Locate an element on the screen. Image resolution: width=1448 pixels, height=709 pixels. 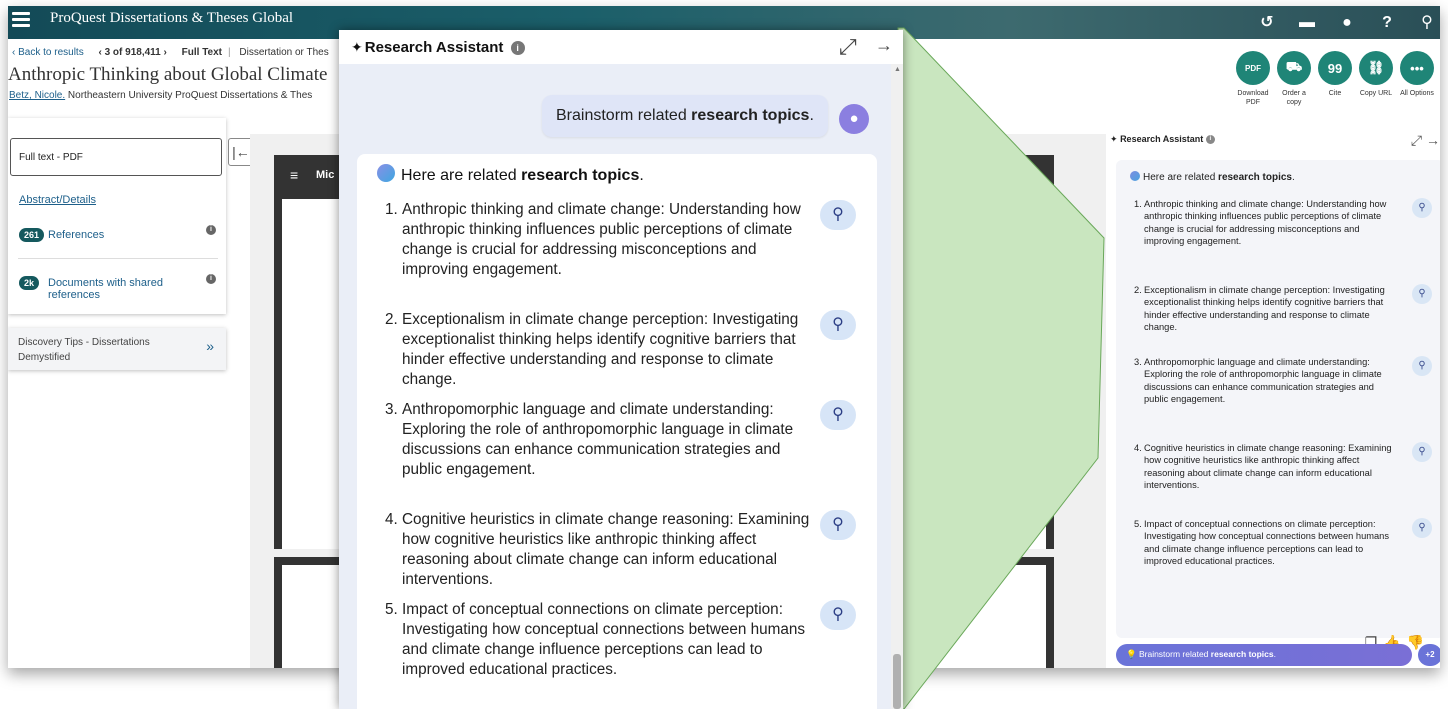
result-position: ‹ 3 of 918,411 › is located at coordinates (132, 52).